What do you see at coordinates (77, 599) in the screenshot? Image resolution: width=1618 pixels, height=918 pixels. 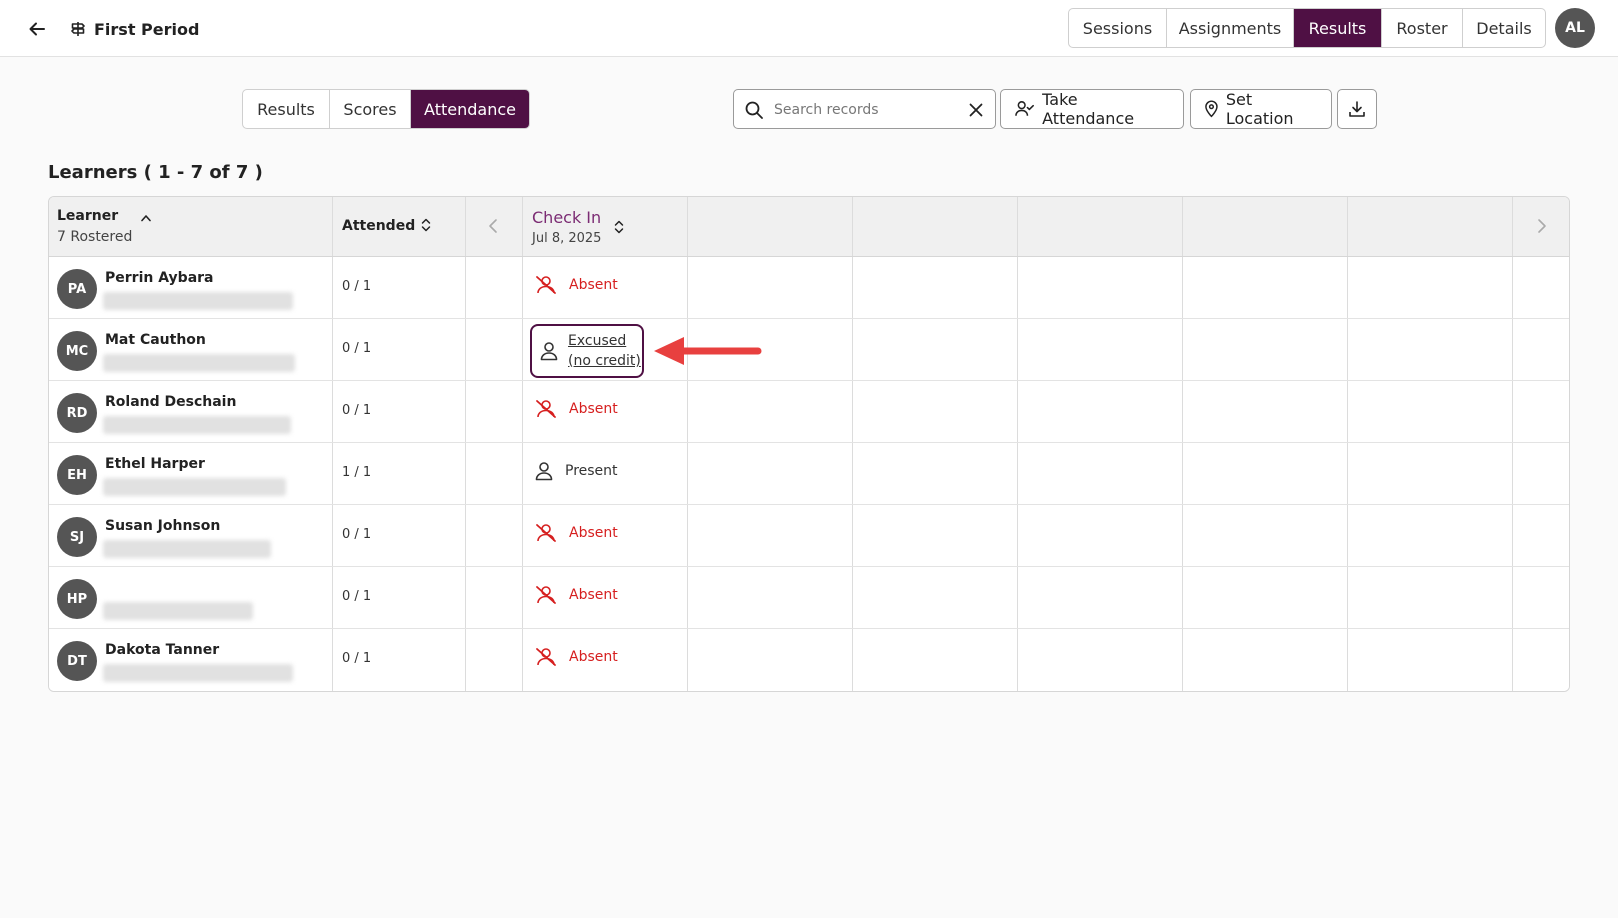 I see `avatar: HP` at bounding box center [77, 599].